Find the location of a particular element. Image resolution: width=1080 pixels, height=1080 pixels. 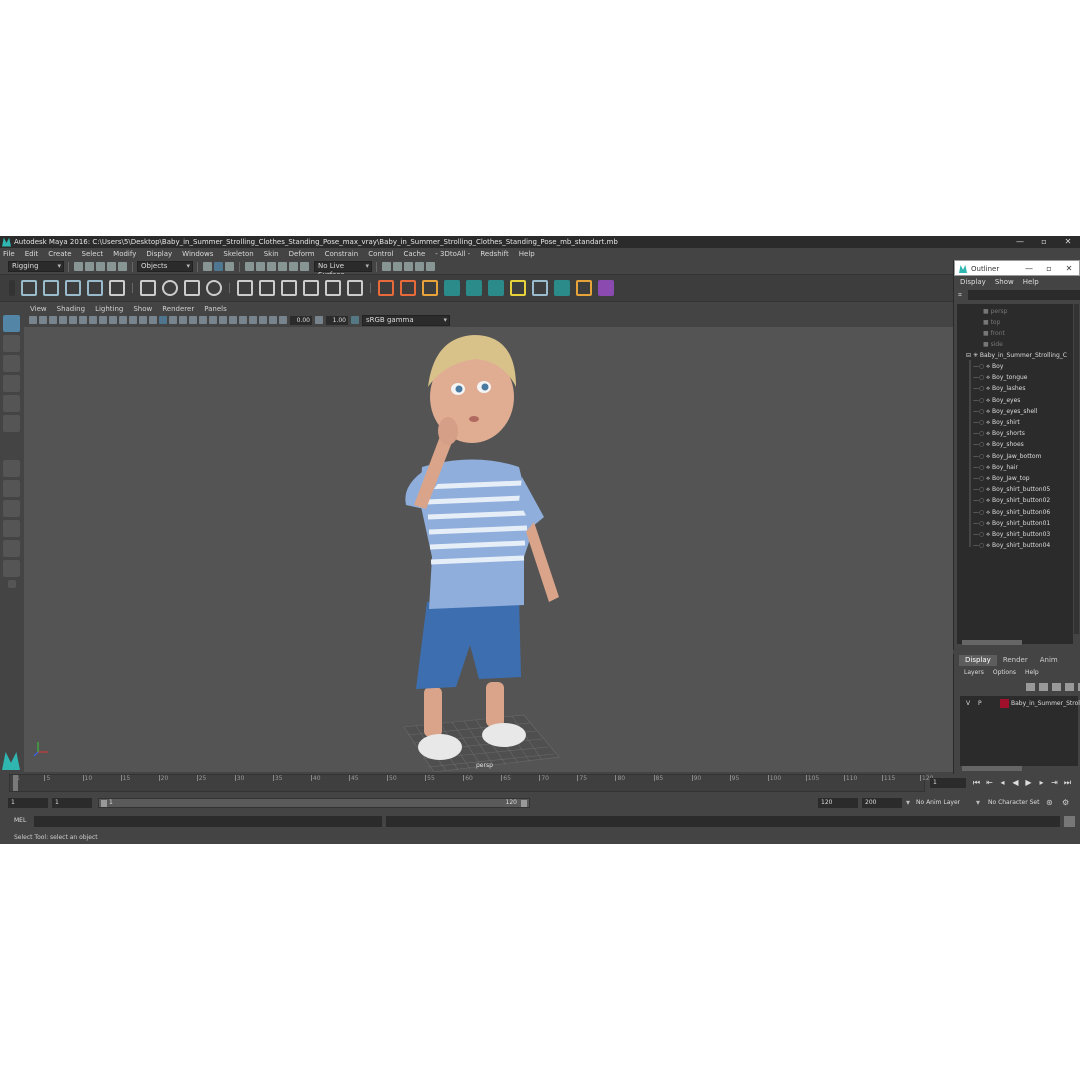

snap-point-icon is located at coordinates (271, 266).